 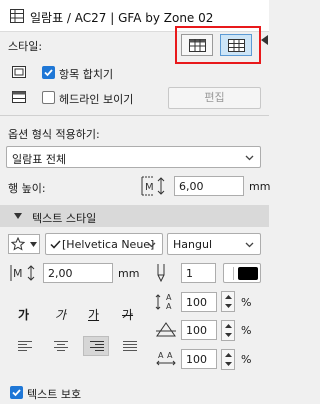 I want to click on char-width-unit: %, so click(x=246, y=302).